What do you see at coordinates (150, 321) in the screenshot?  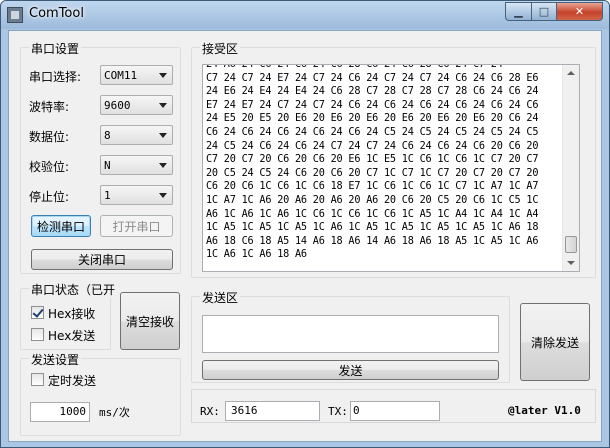 I see `clear-receive-button: 清空接收` at bounding box center [150, 321].